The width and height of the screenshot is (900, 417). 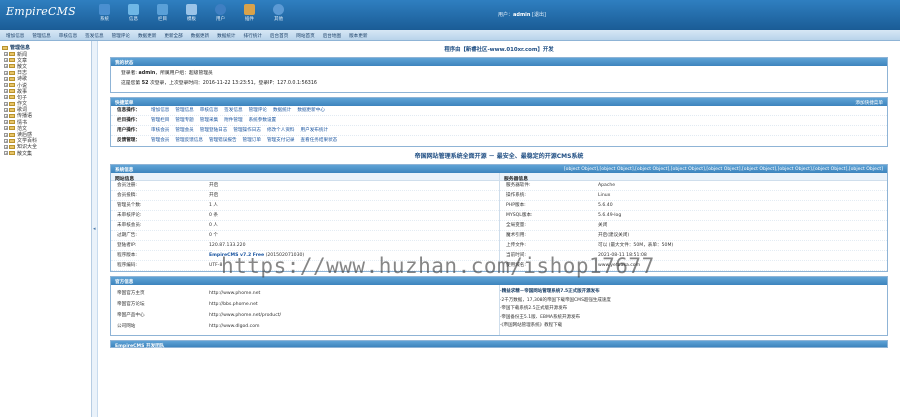 What do you see at coordinates (358, 35) in the screenshot?
I see `menu-item: 版本更新` at bounding box center [358, 35].